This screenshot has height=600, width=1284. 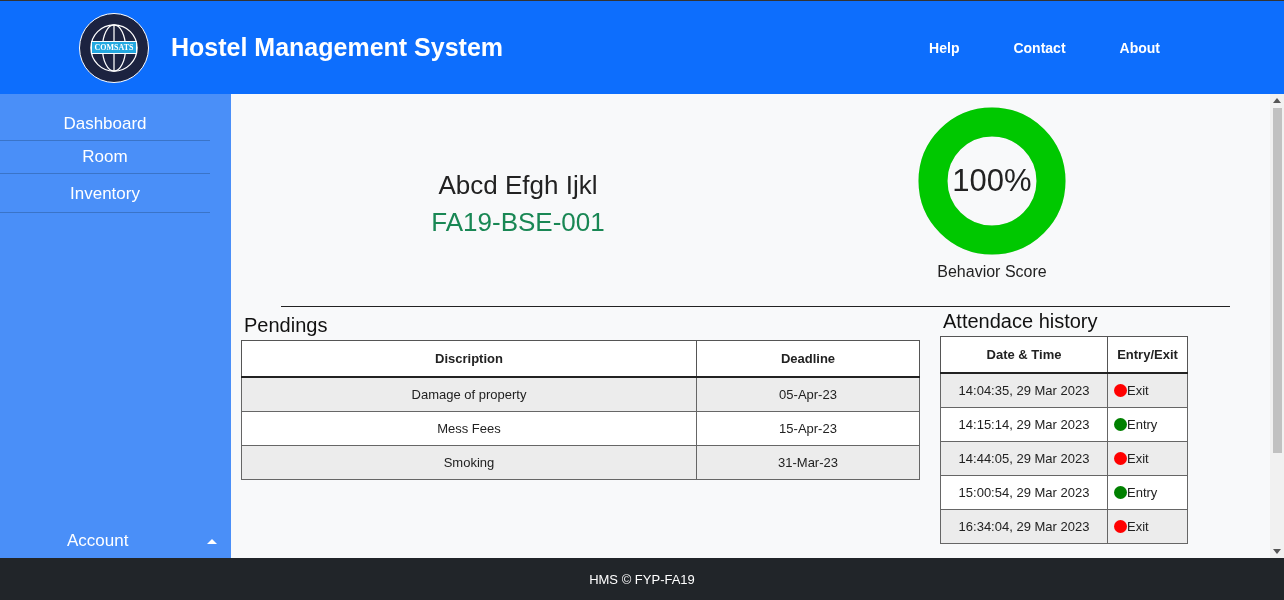 I want to click on score-value: 100%, so click(x=992, y=181).